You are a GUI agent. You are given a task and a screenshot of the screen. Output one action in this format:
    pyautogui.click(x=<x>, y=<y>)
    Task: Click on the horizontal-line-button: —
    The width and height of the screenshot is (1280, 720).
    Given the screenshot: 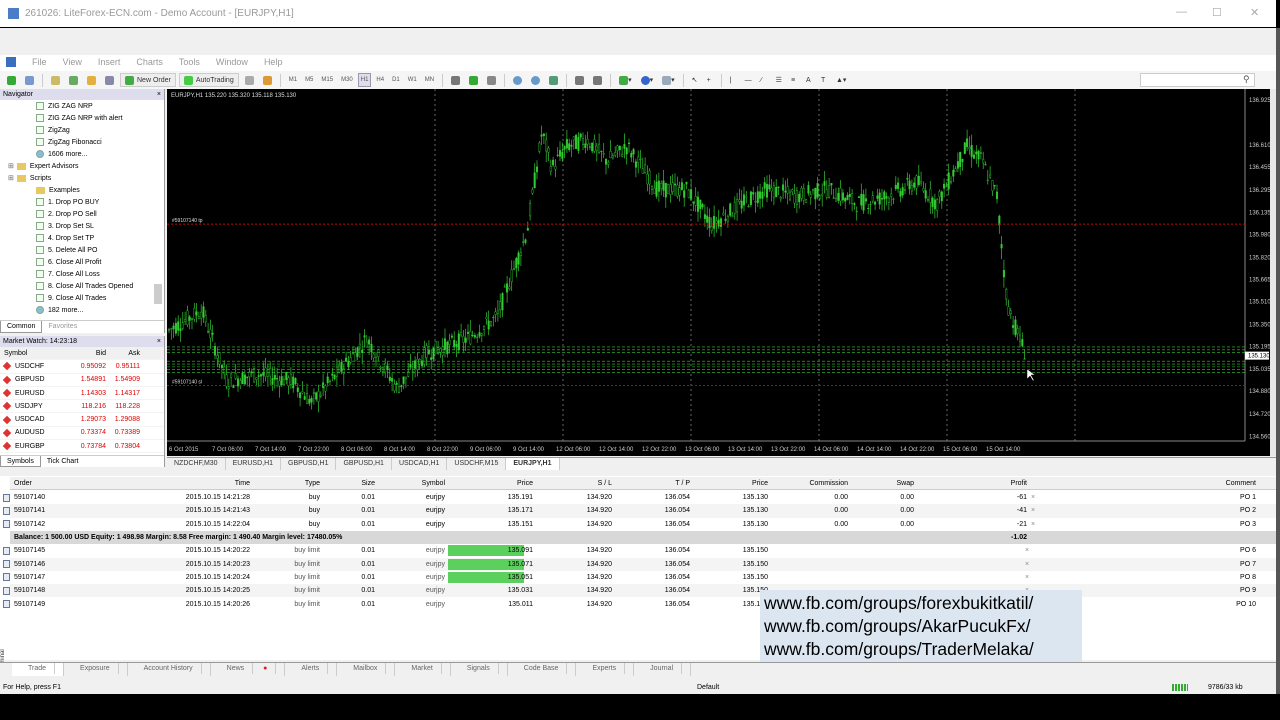 What is the action you would take?
    pyautogui.click(x=748, y=80)
    